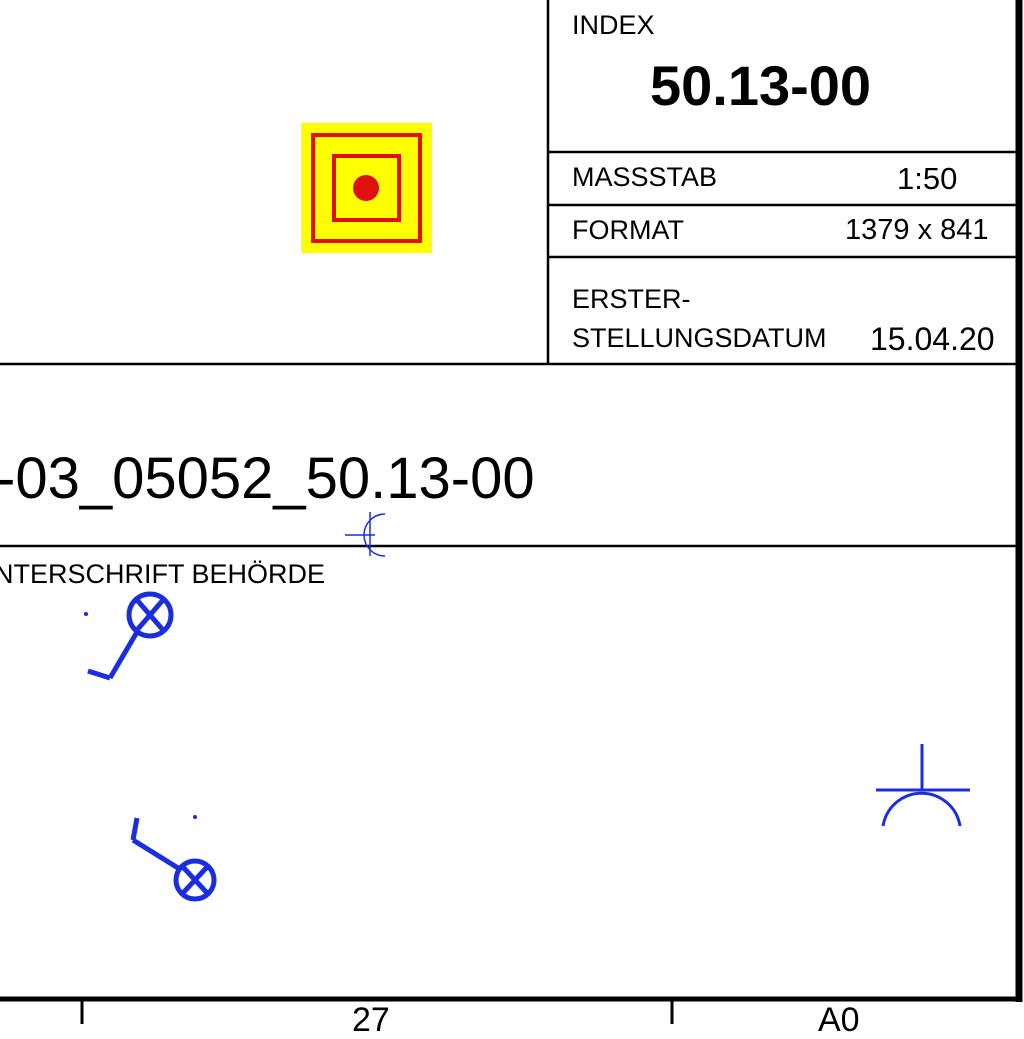 This screenshot has width=1024, height=1039. What do you see at coordinates (699, 338) in the screenshot?
I see `creation-date-label: STELLUNGSDATUM` at bounding box center [699, 338].